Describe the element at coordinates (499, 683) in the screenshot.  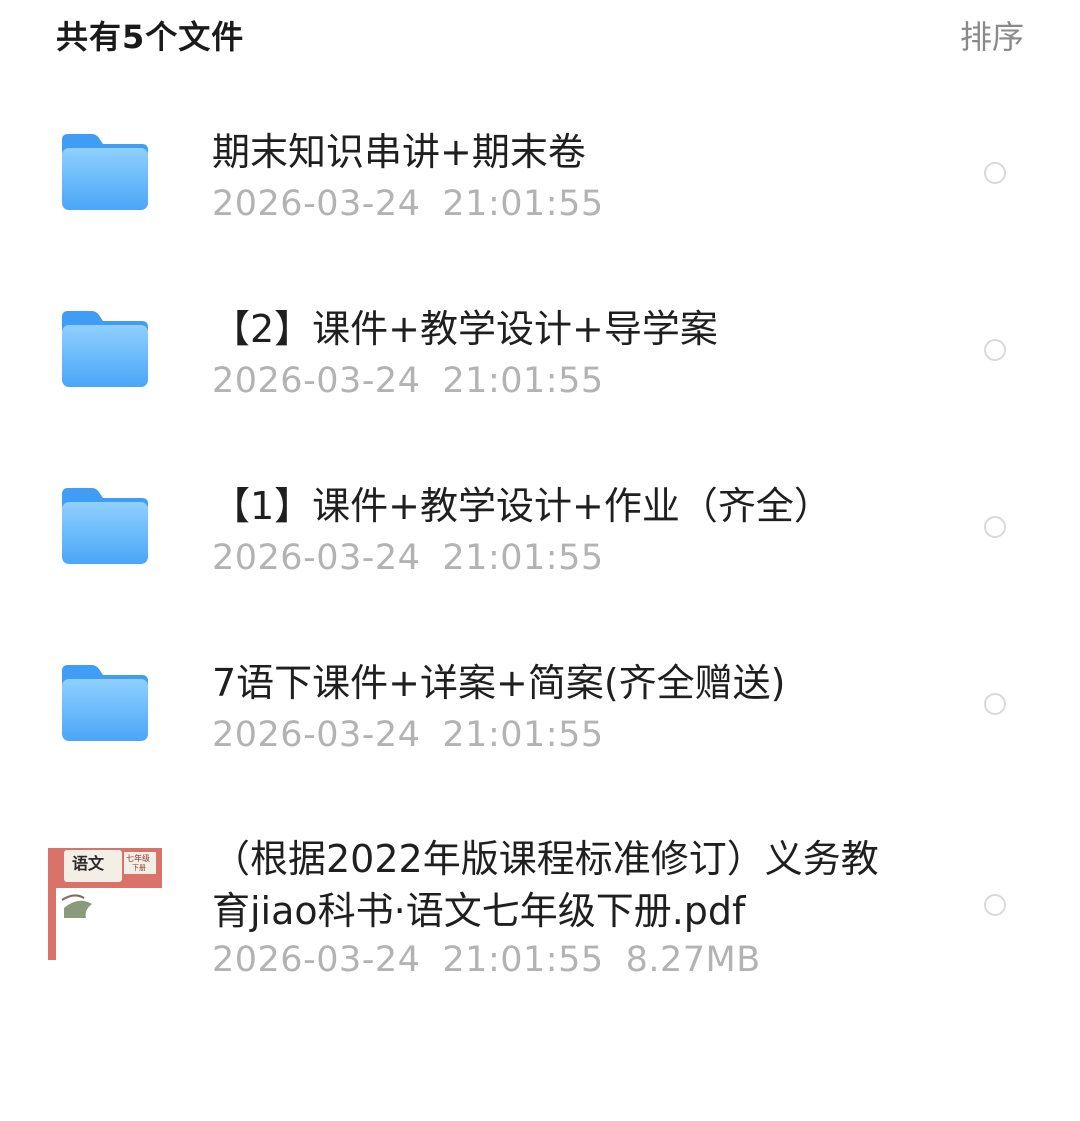
I see `file-name: 7语下课件+详案+简案(齐全赠送)` at that location.